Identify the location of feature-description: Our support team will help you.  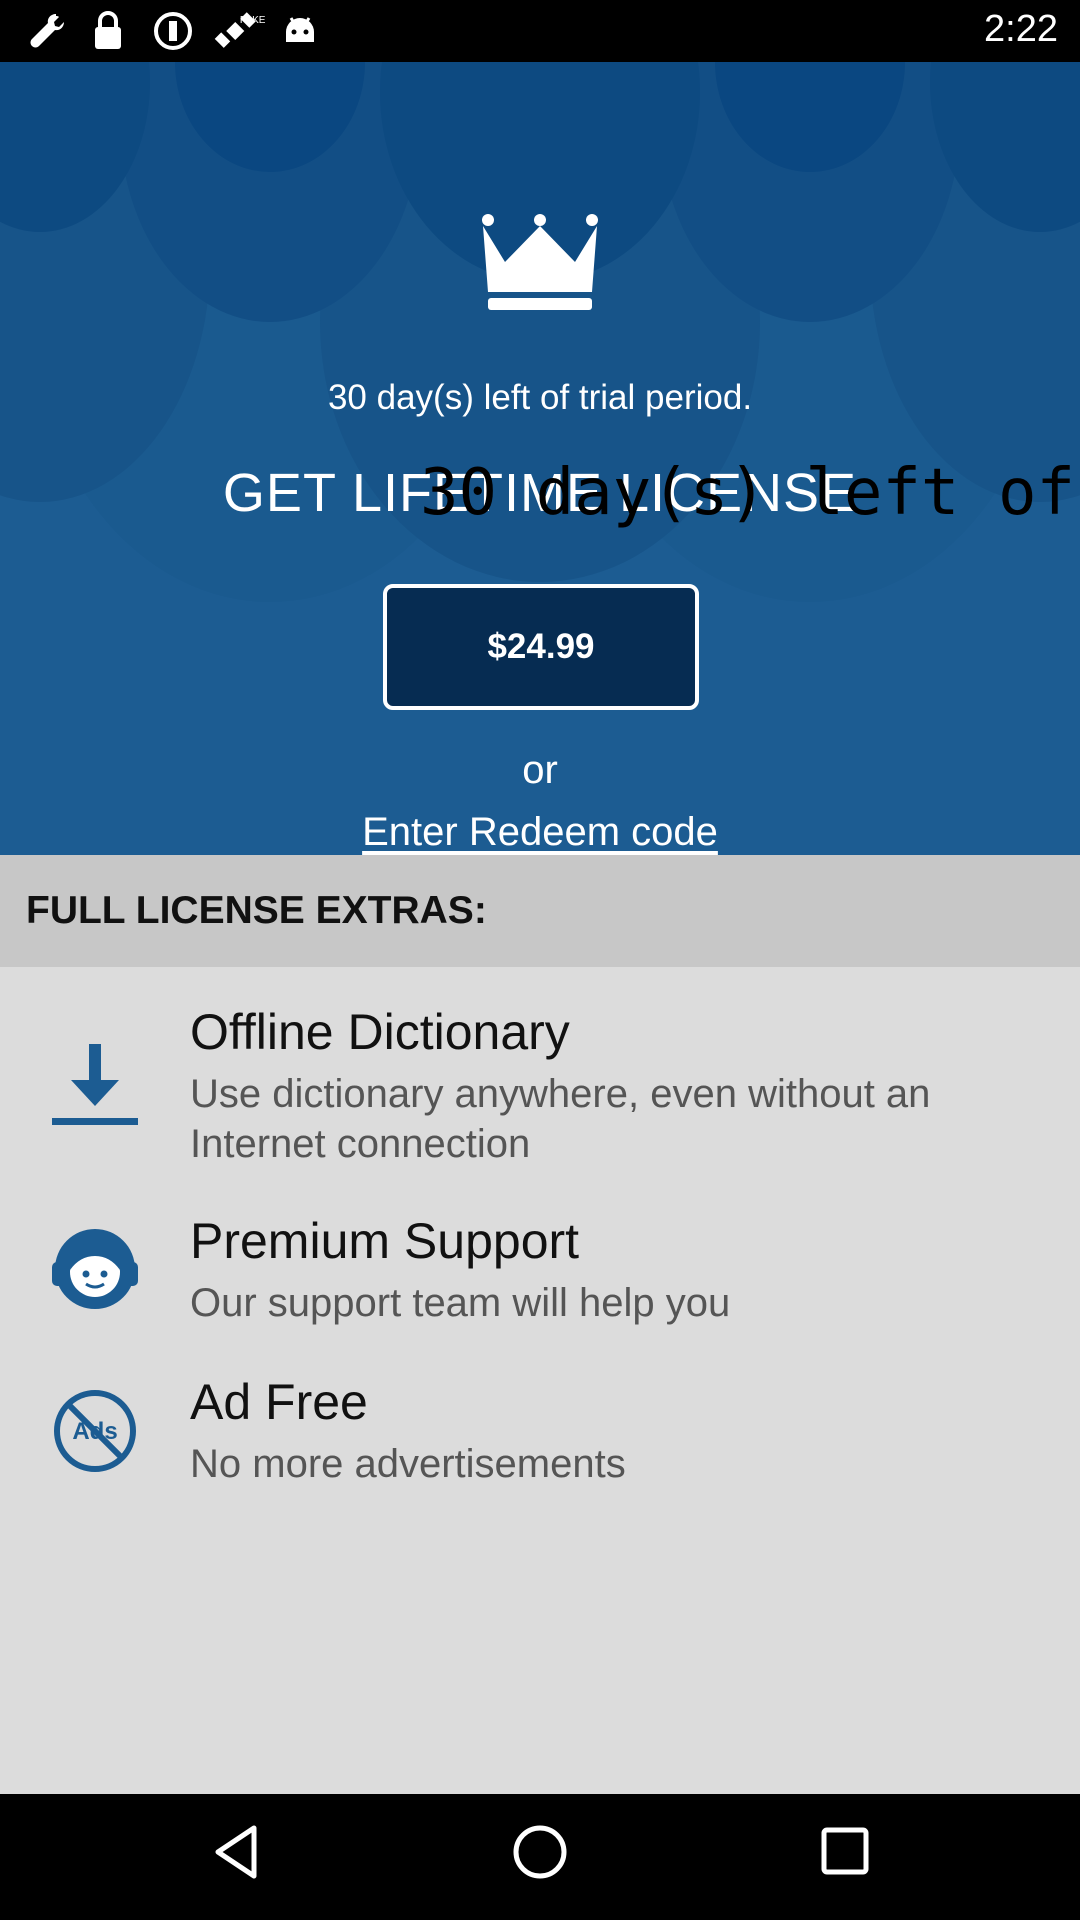
(460, 1303).